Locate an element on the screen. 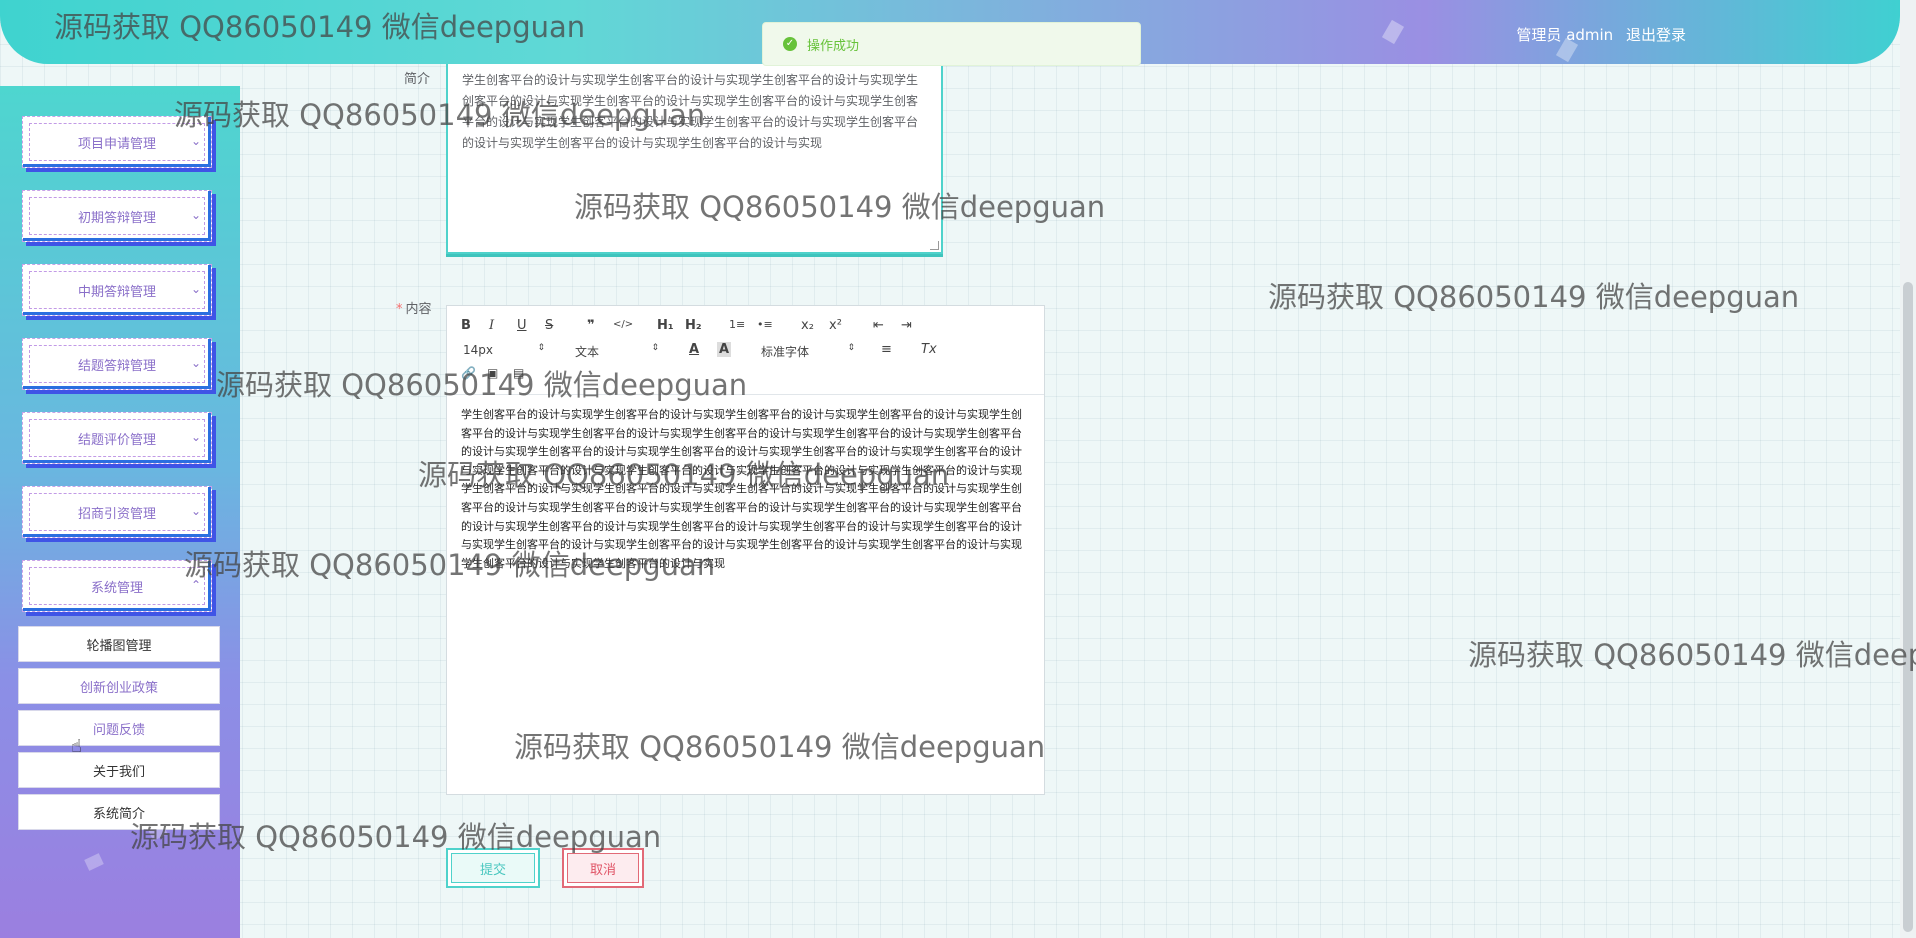 The image size is (1916, 938). outdent-button: ⇤ is located at coordinates (878, 325).